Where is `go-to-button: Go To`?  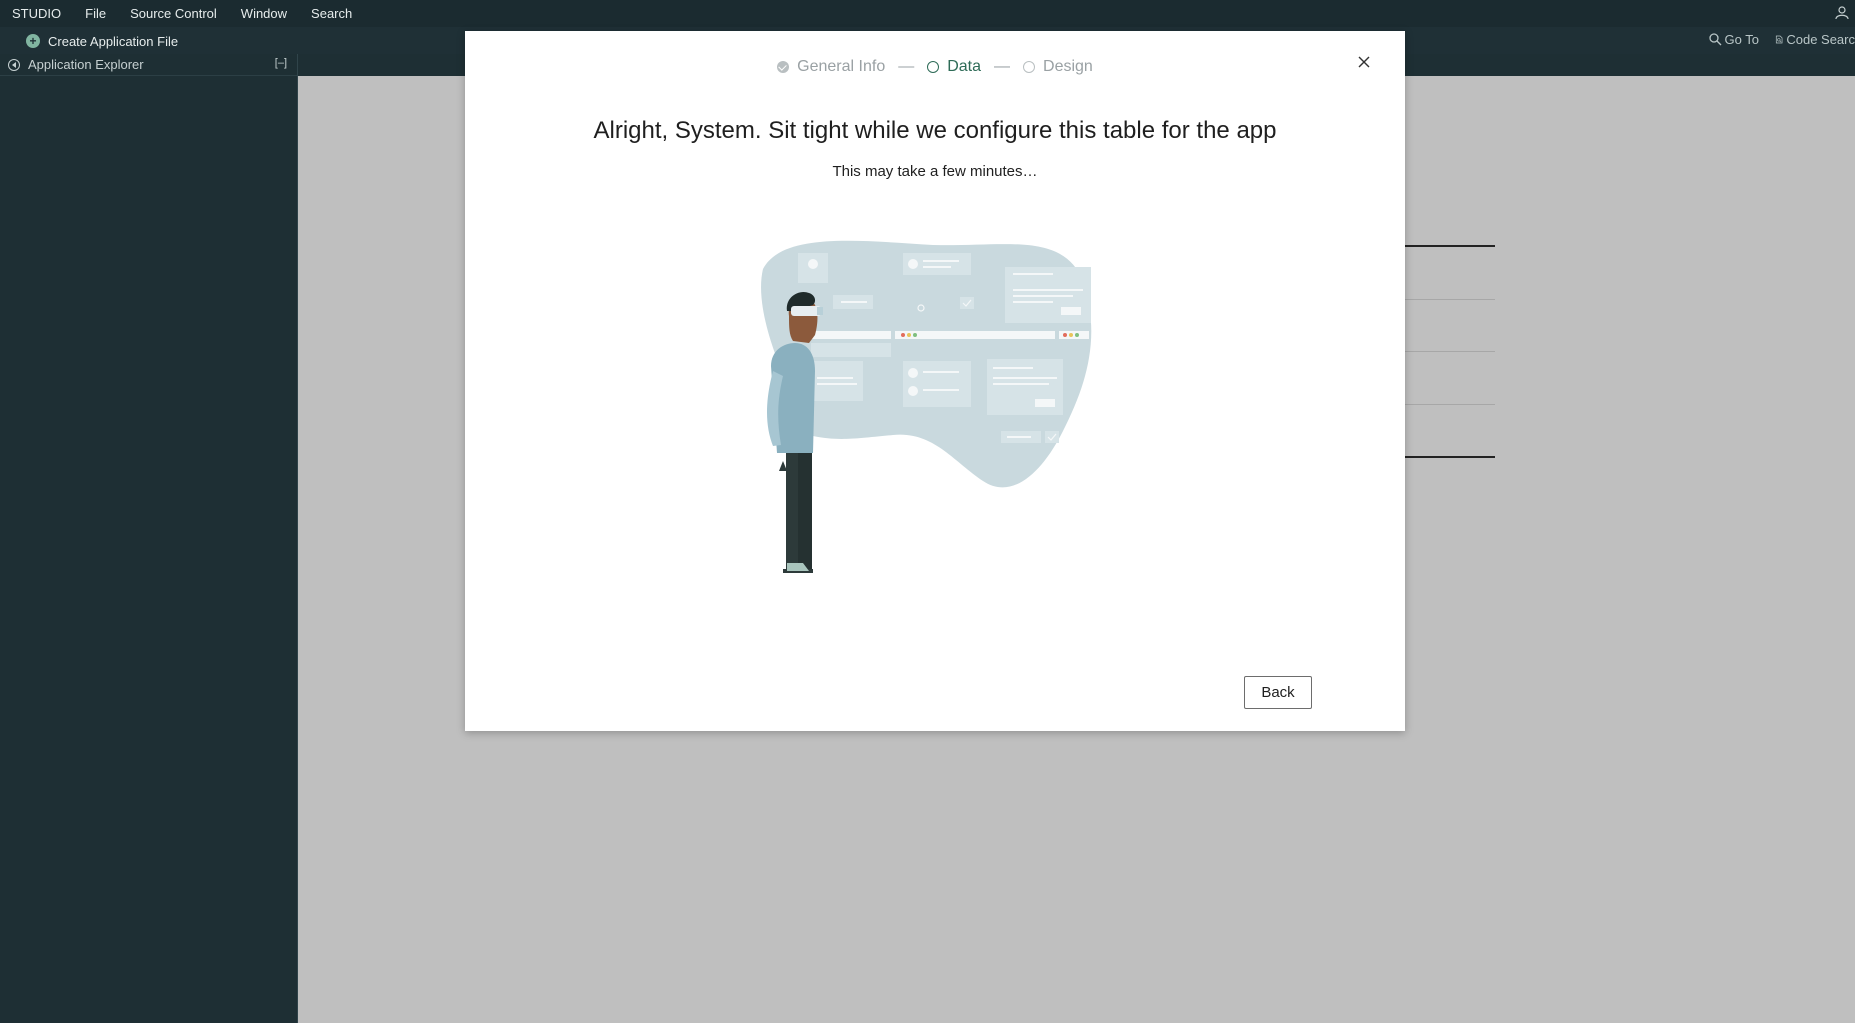 go-to-button: Go To is located at coordinates (1733, 39).